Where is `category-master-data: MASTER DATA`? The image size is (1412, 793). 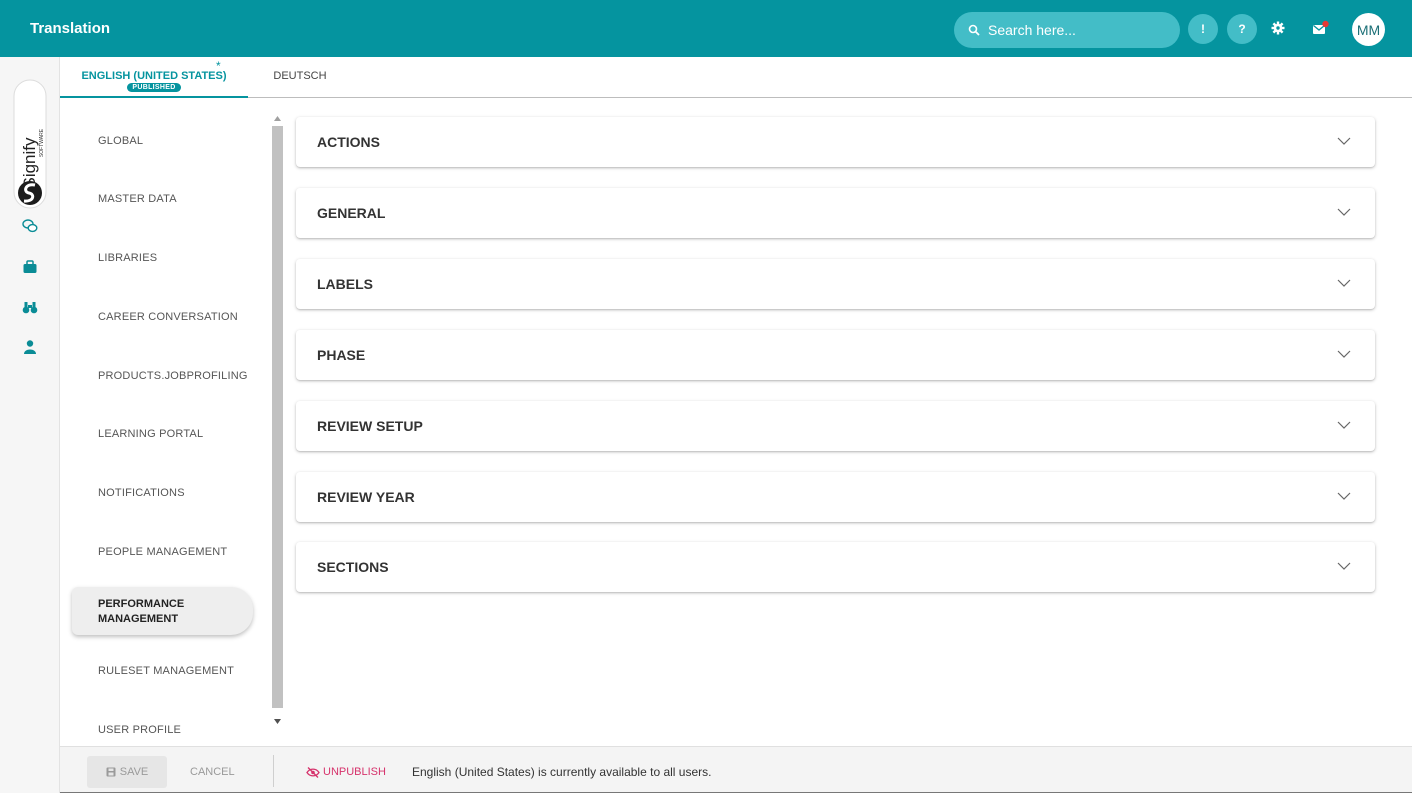 category-master-data: MASTER DATA is located at coordinates (137, 199).